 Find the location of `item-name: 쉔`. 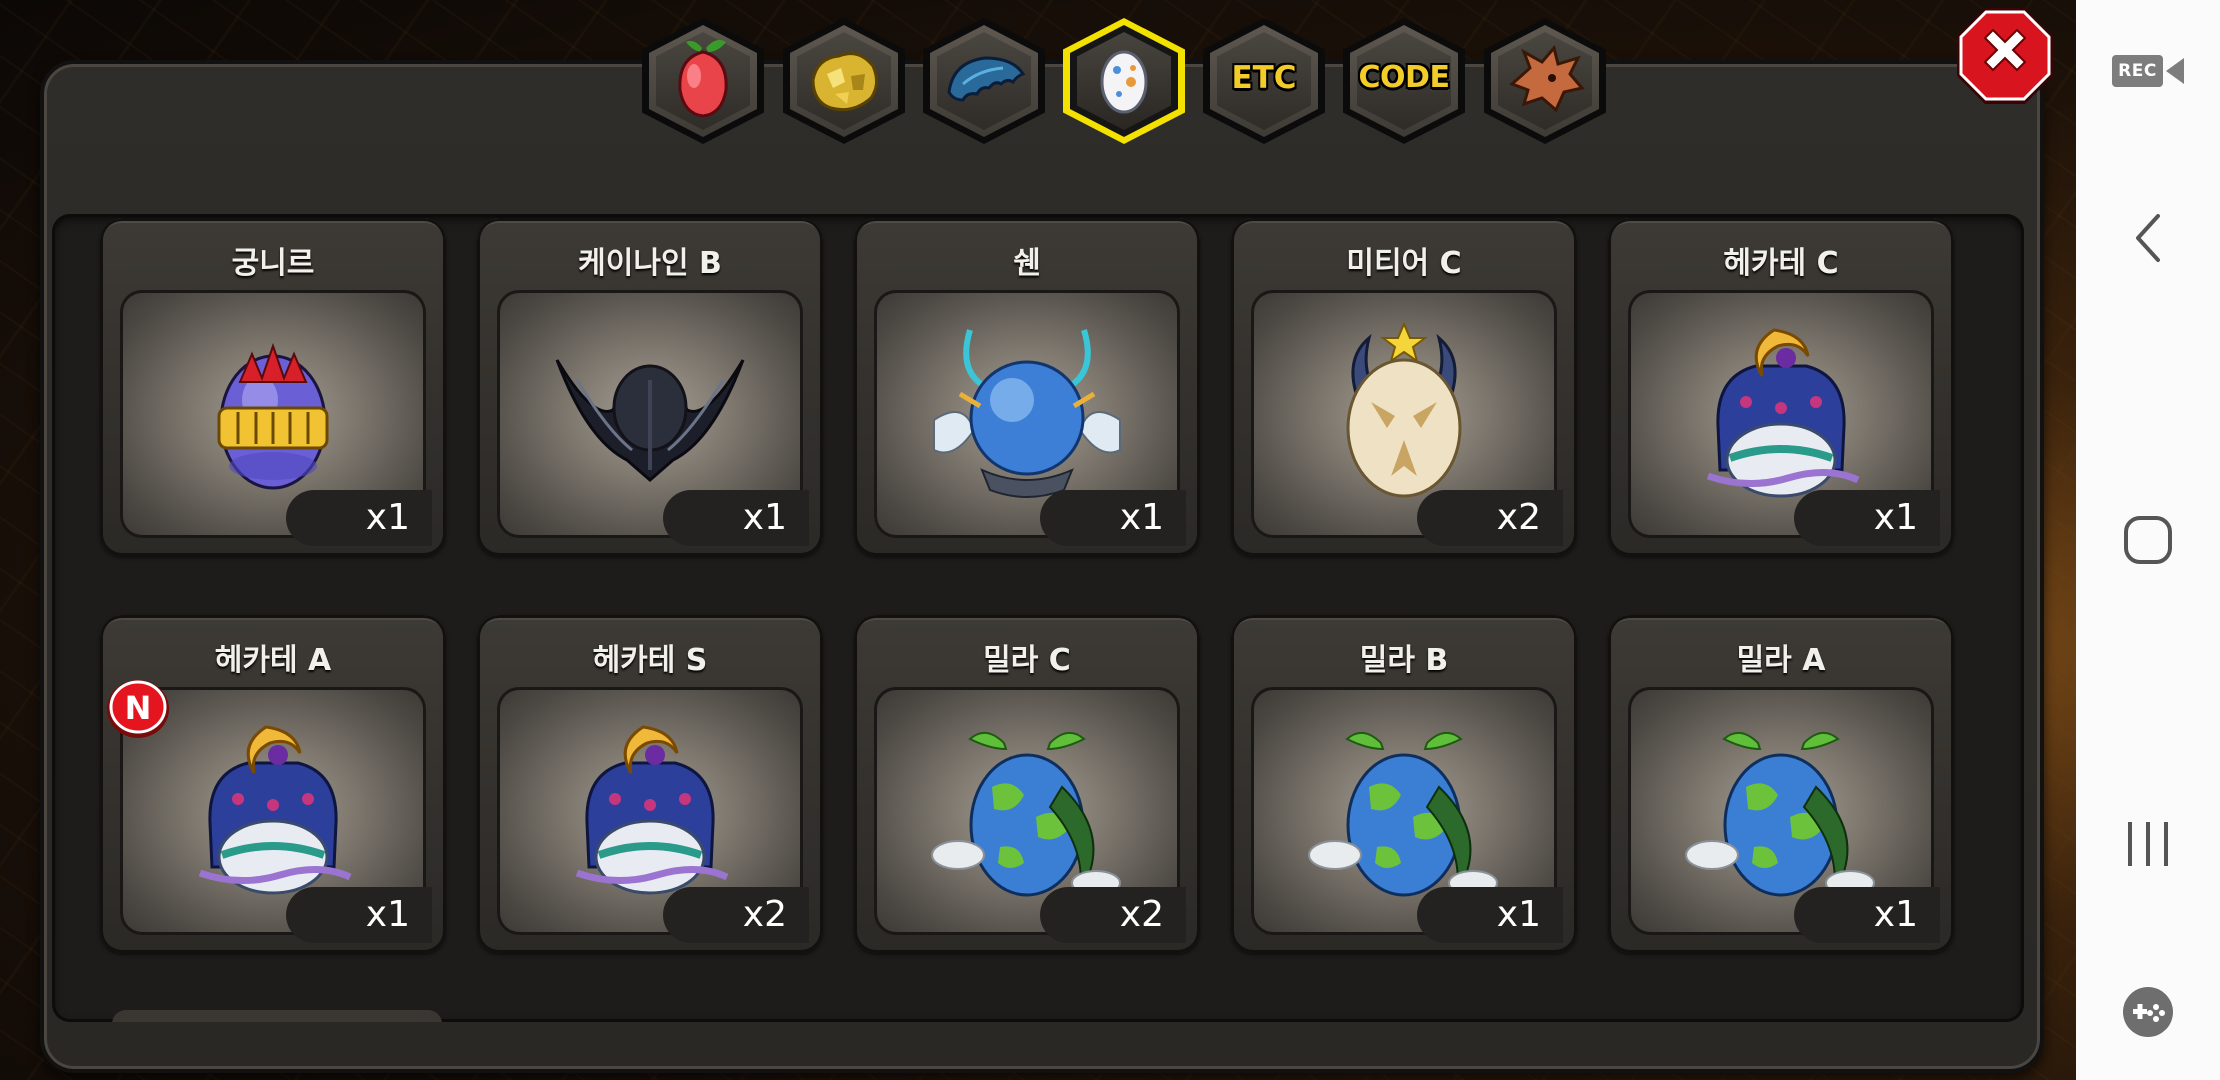

item-name: 쉔 is located at coordinates (1027, 263).